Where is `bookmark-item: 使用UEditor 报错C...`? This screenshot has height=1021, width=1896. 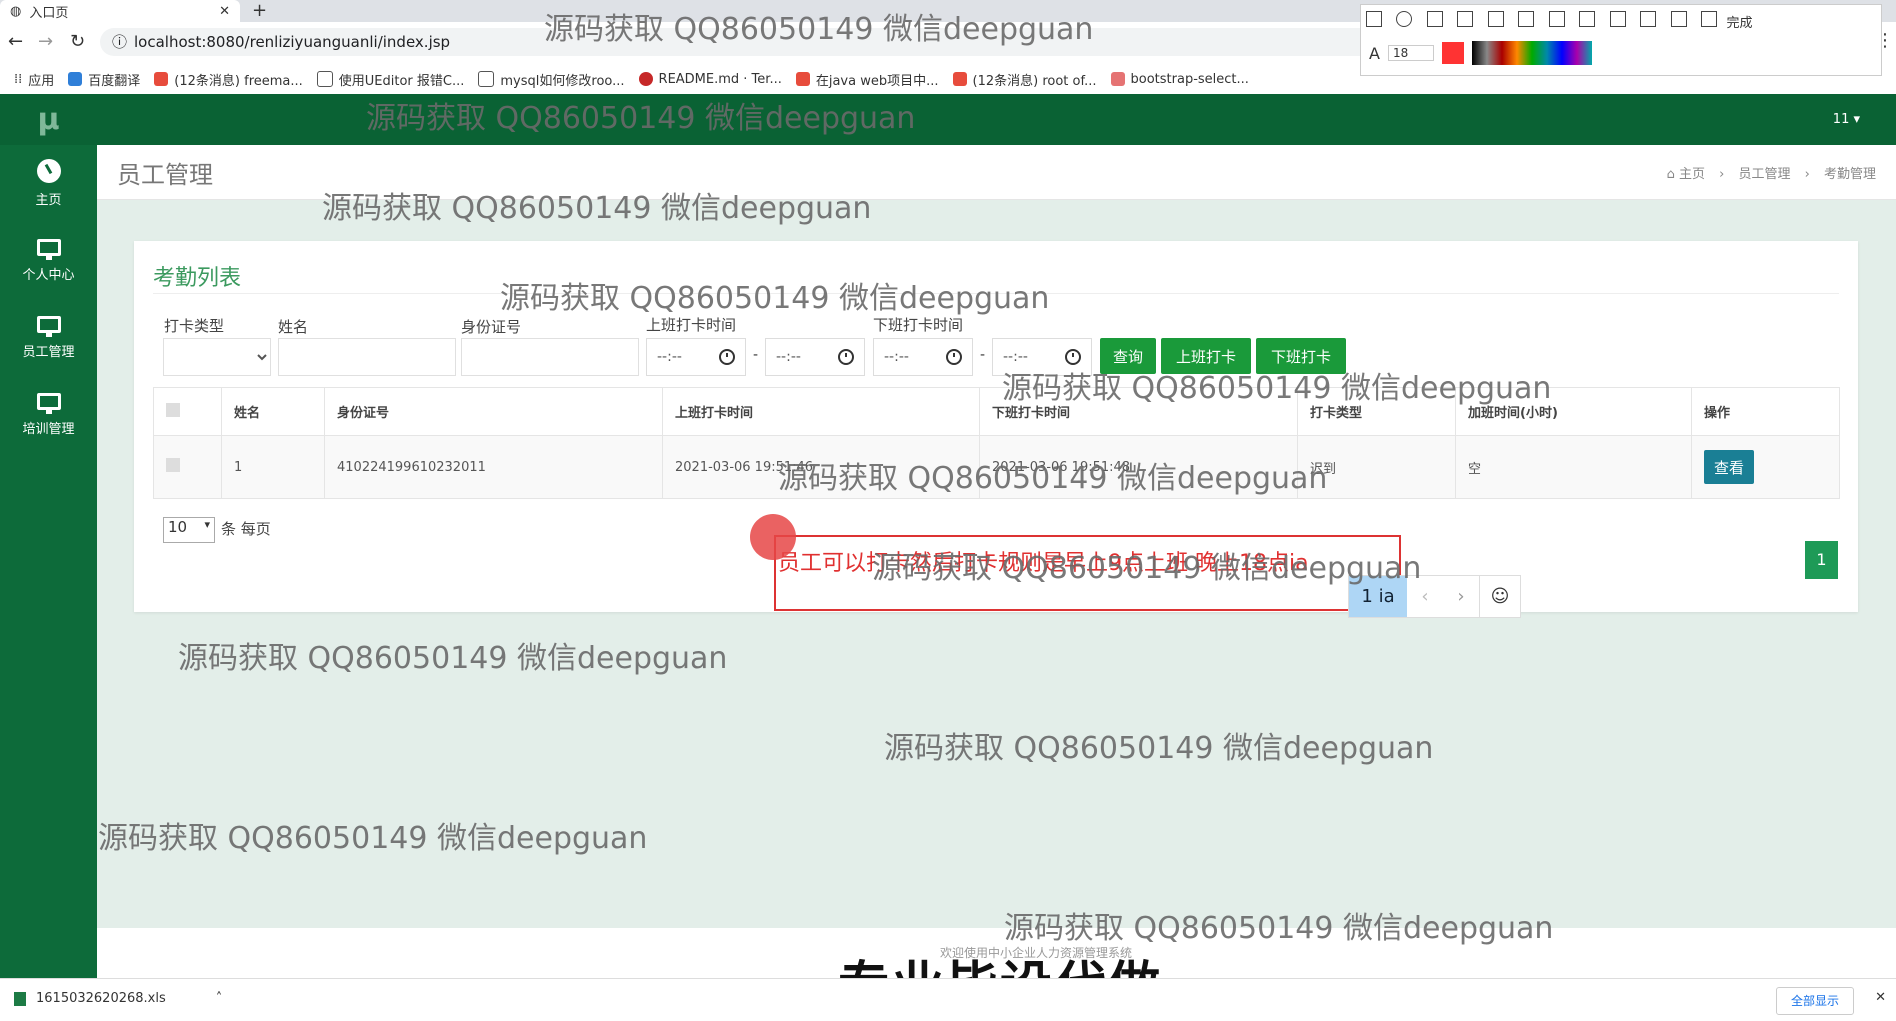 bookmark-item: 使用UEditor 报错C... is located at coordinates (390, 79).